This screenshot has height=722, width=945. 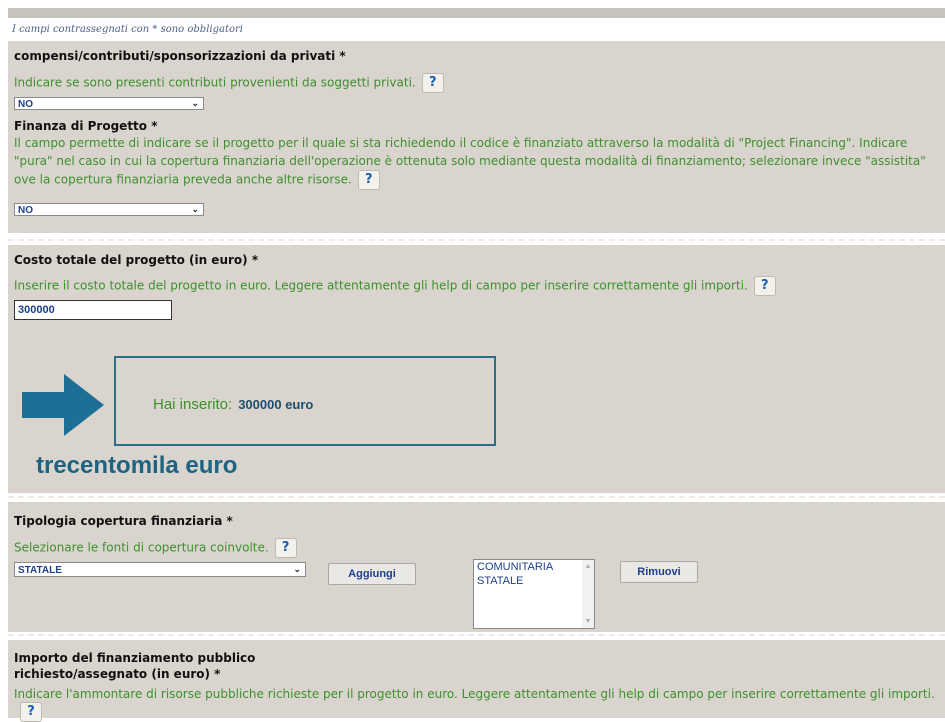 I want to click on scroll-up-icon: ▲, so click(x=588, y=566).